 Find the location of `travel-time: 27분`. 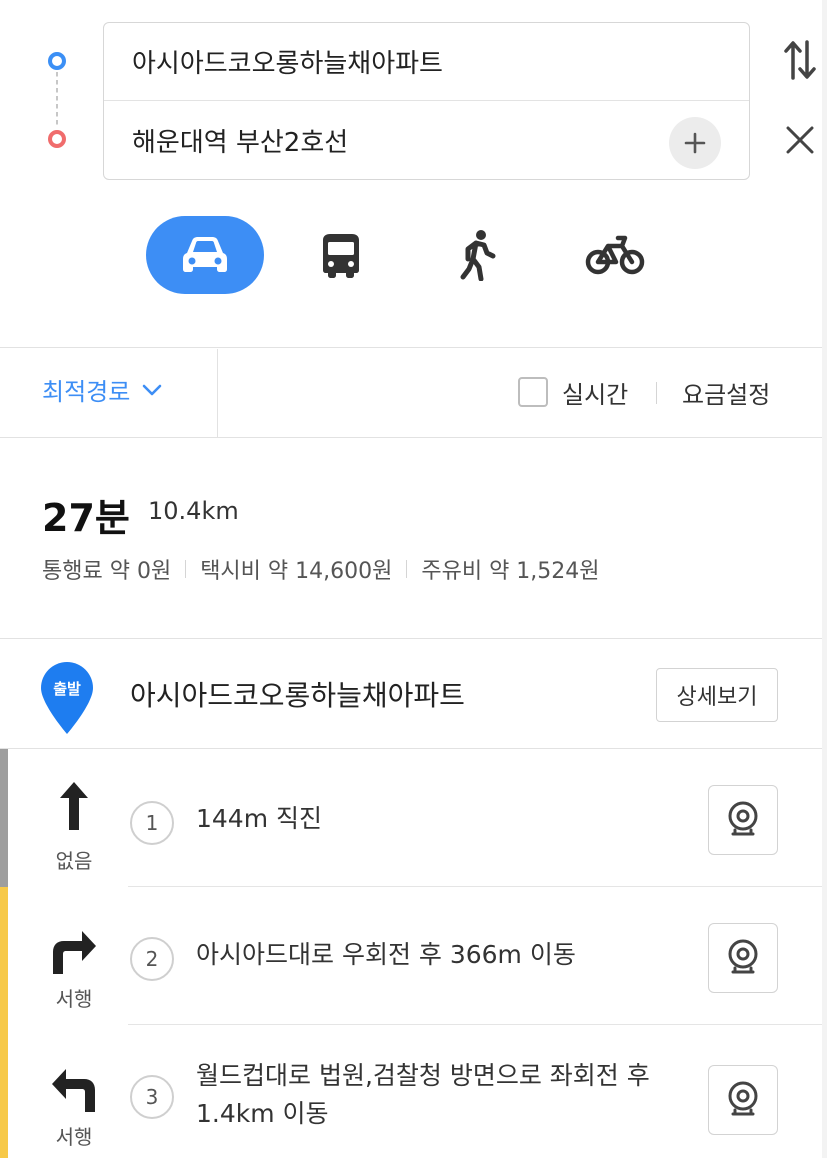

travel-time: 27분 is located at coordinates (86, 518).